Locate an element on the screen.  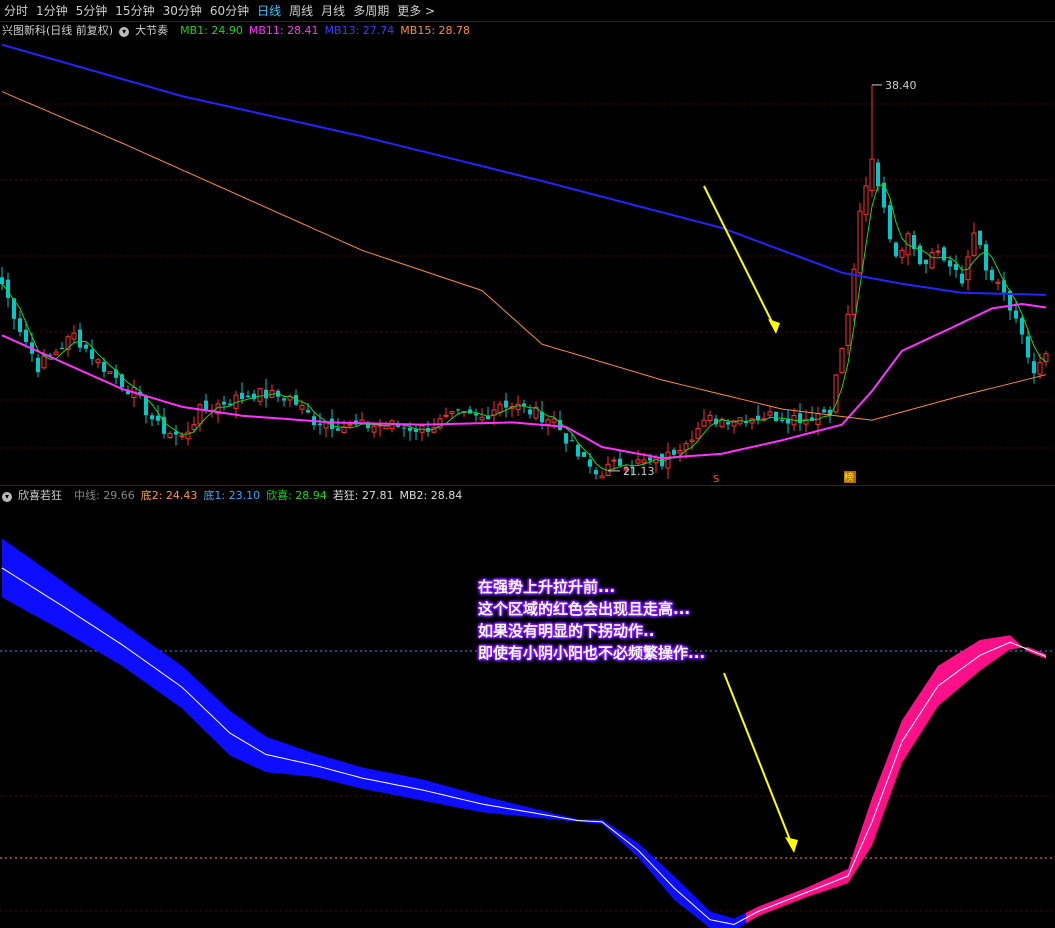
legend-di2: 底2: 24.43 is located at coordinates (169, 495).